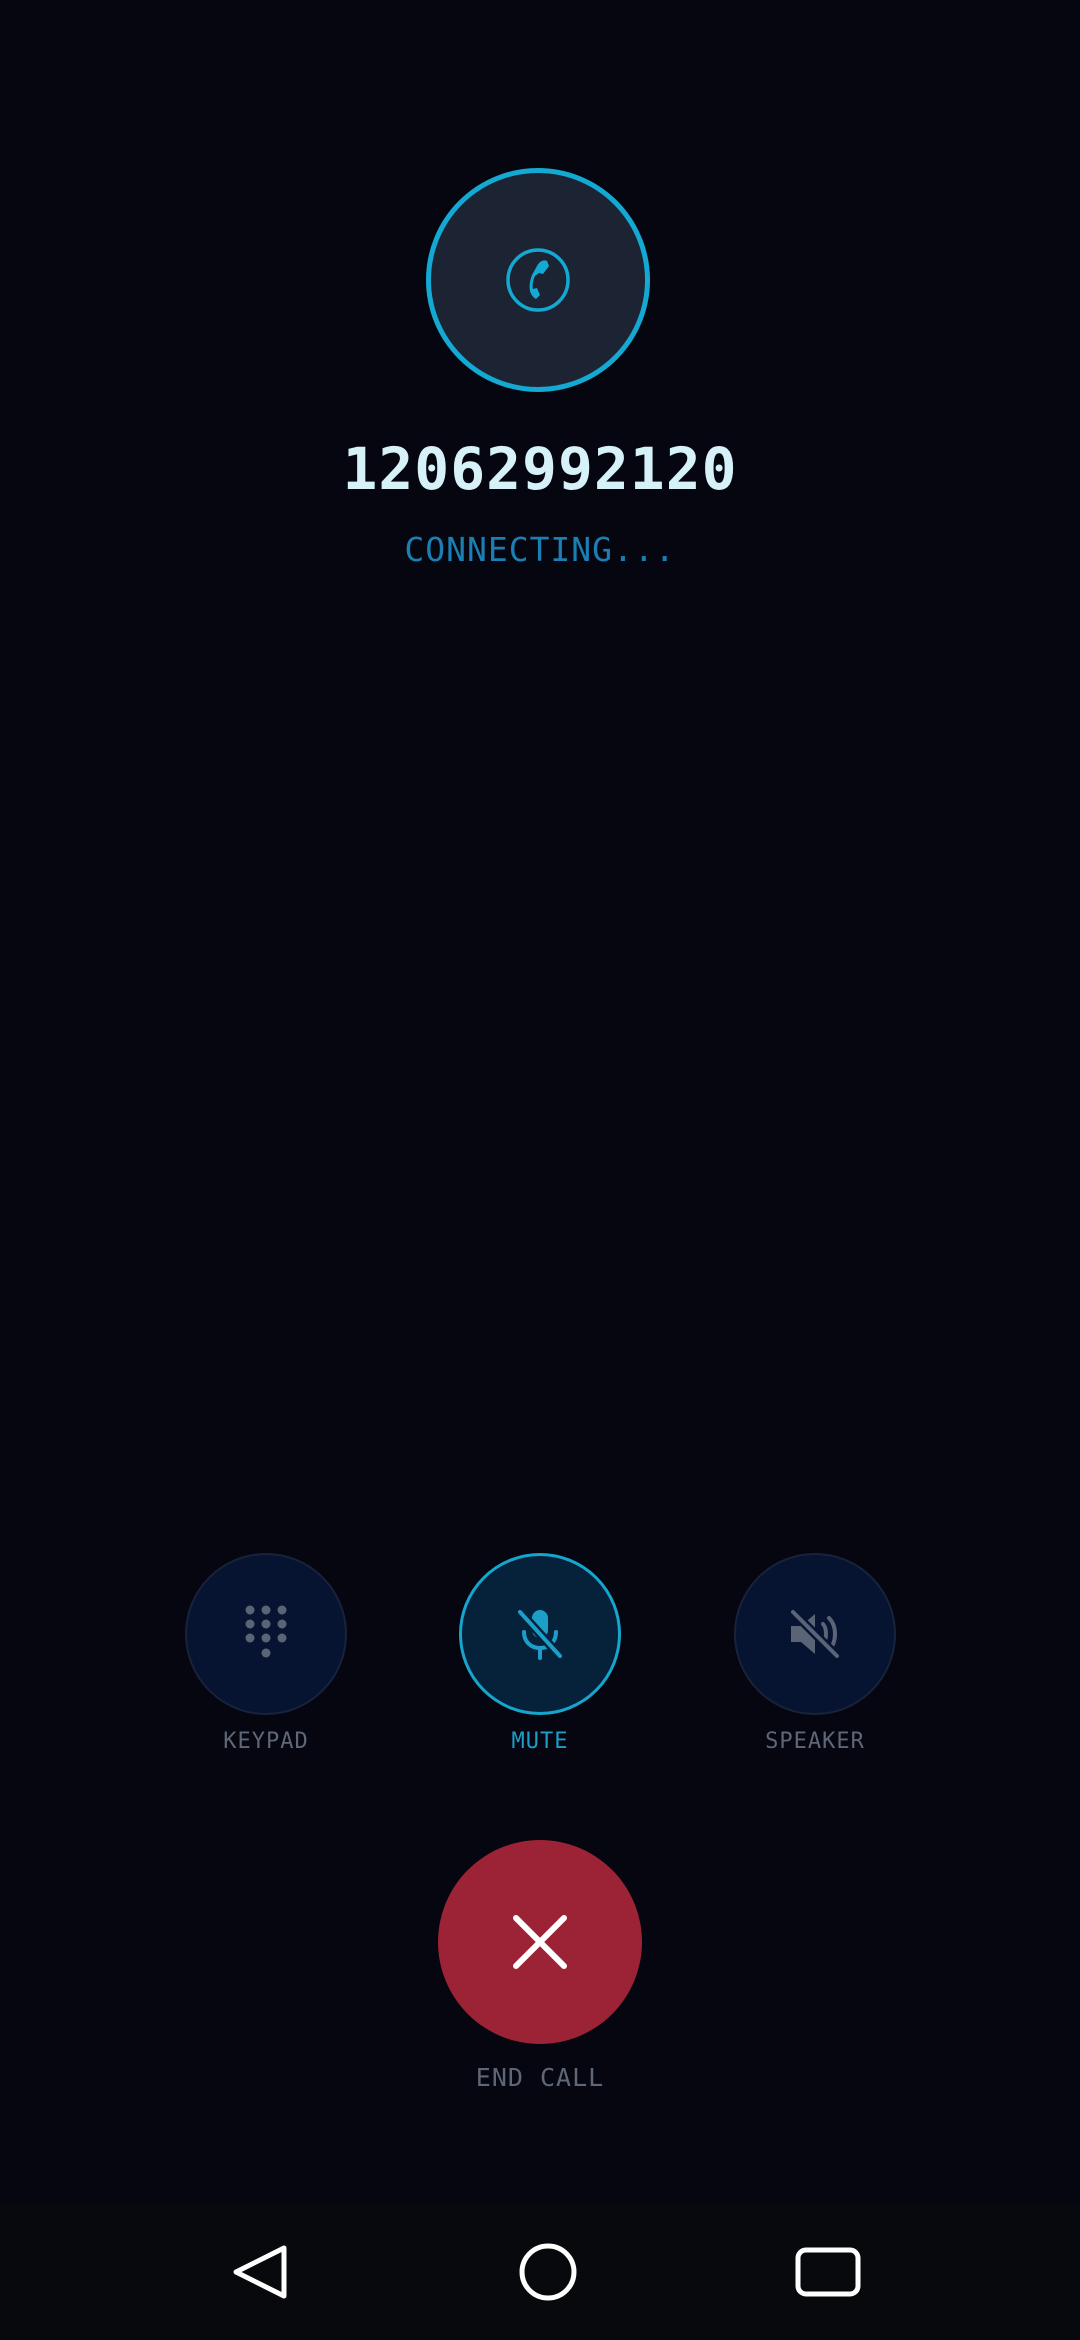 This screenshot has width=1080, height=2340. I want to click on nav-back-button, so click(260, 2272).